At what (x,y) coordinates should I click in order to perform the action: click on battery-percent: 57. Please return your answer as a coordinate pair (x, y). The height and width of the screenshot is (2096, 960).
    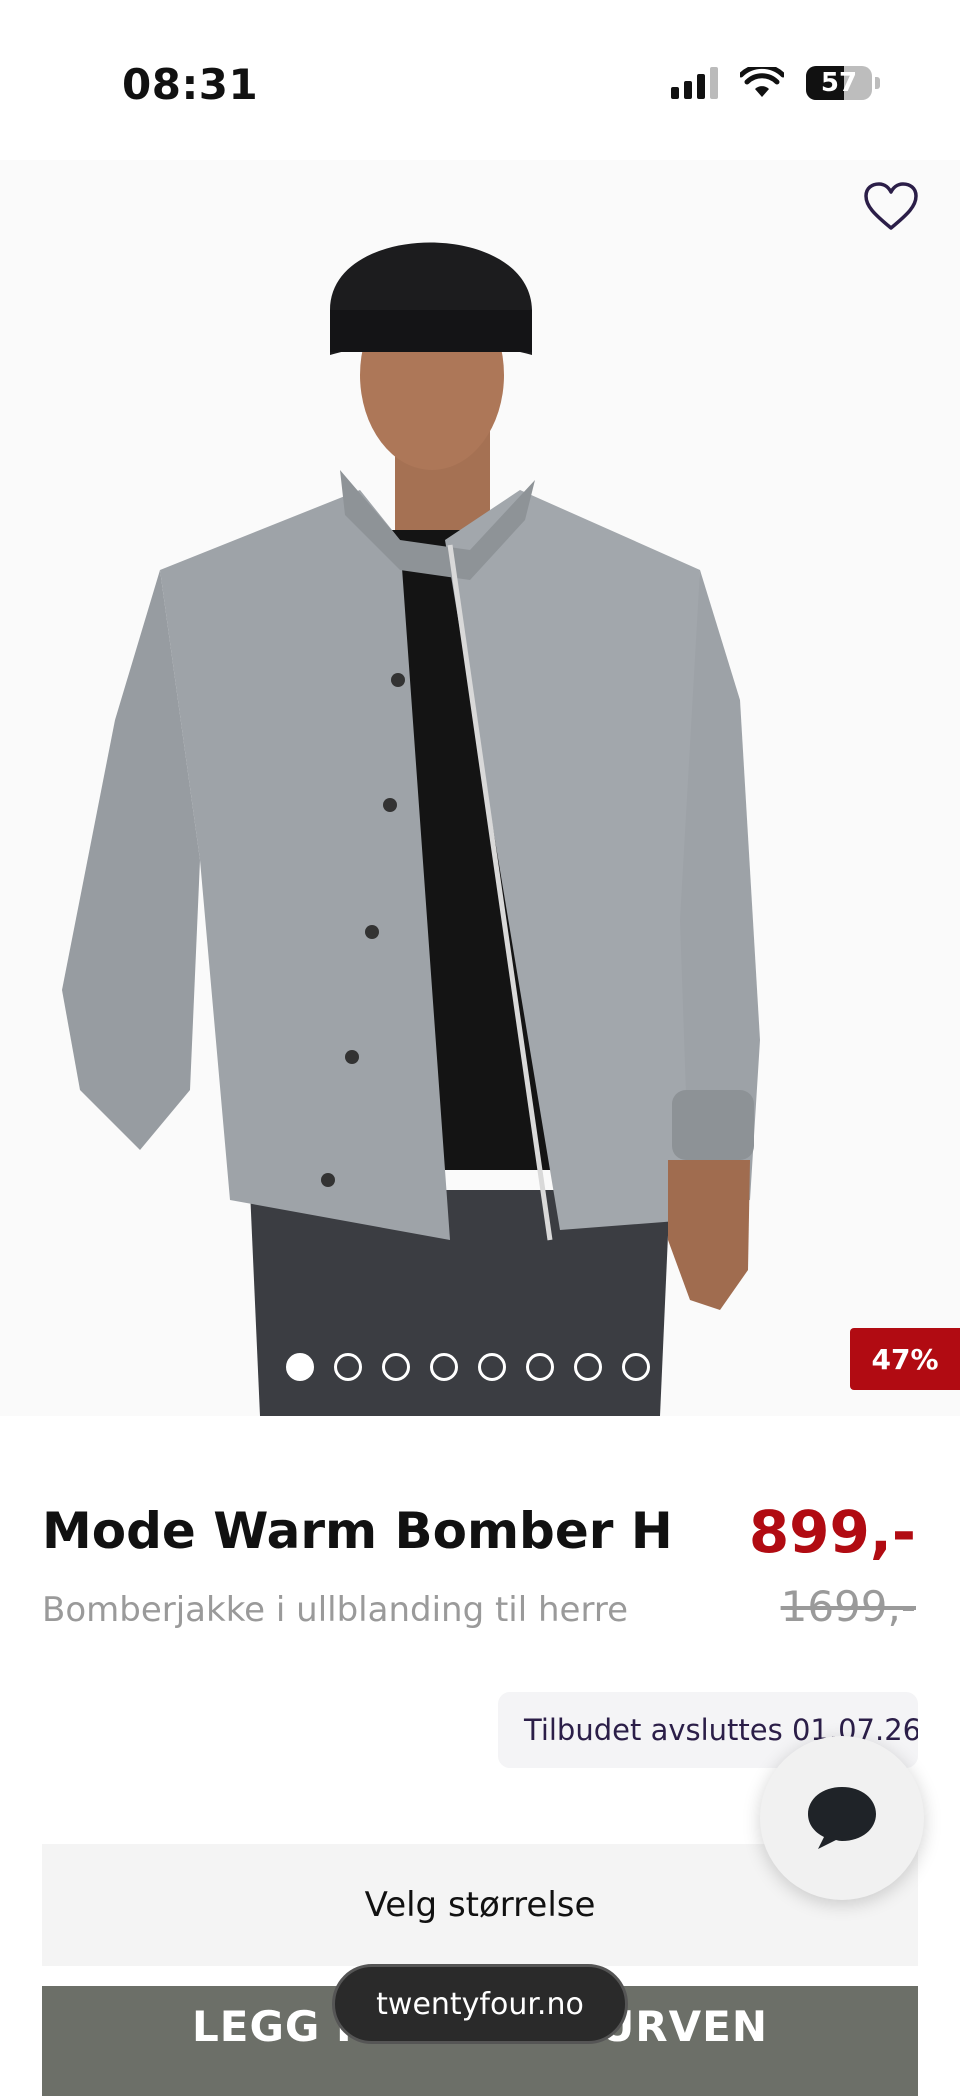
    Looking at the image, I should click on (839, 83).